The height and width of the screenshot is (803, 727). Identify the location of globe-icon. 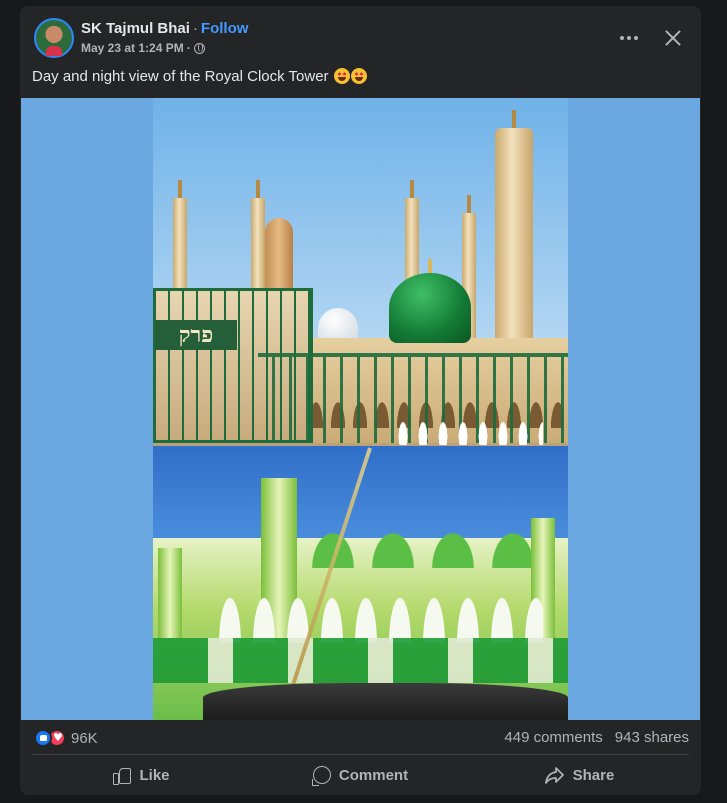
(199, 48).